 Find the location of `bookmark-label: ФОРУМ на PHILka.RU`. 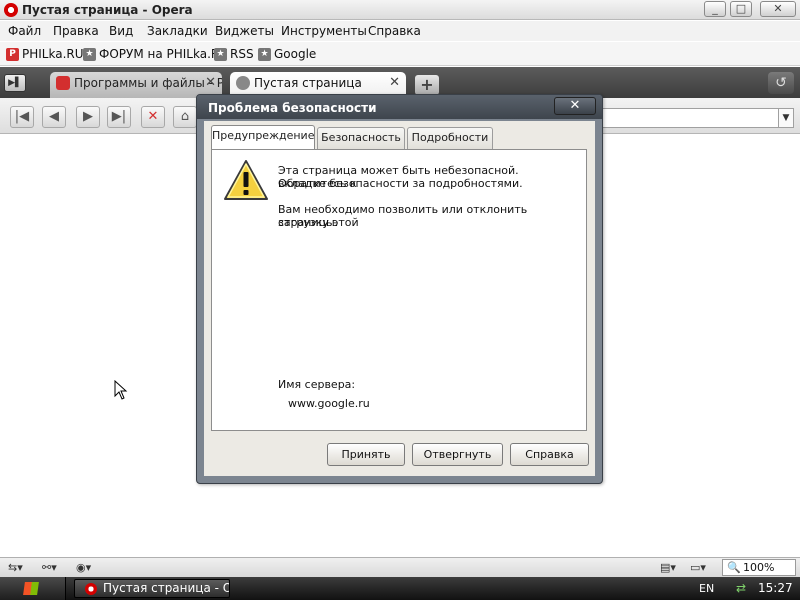

bookmark-label: ФОРУМ на PHILka.RU is located at coordinates (164, 54).